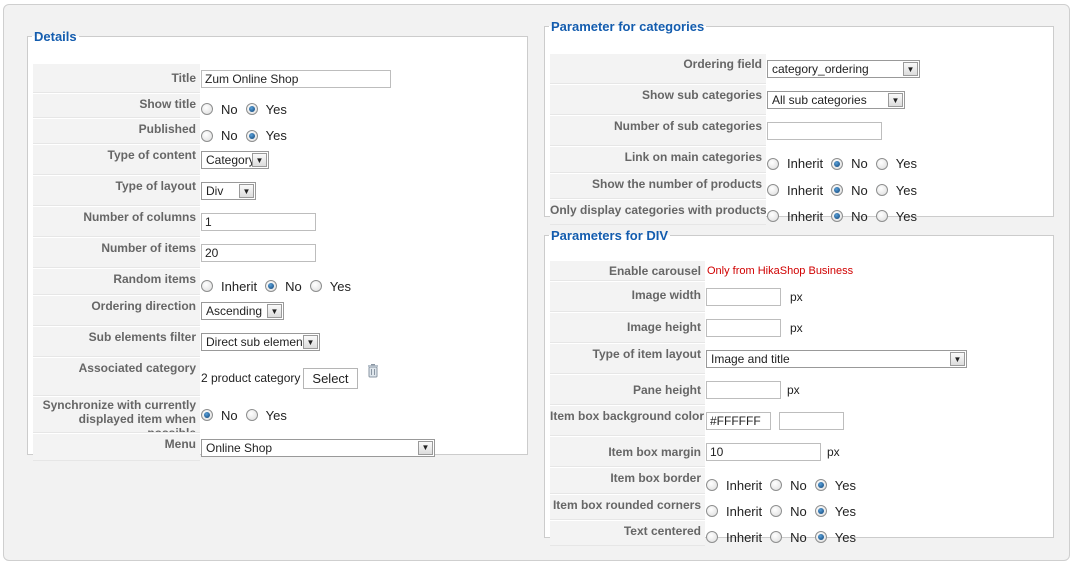 The image size is (1073, 565). Describe the element at coordinates (207, 109) in the screenshot. I see `show-title-no-radio` at that location.